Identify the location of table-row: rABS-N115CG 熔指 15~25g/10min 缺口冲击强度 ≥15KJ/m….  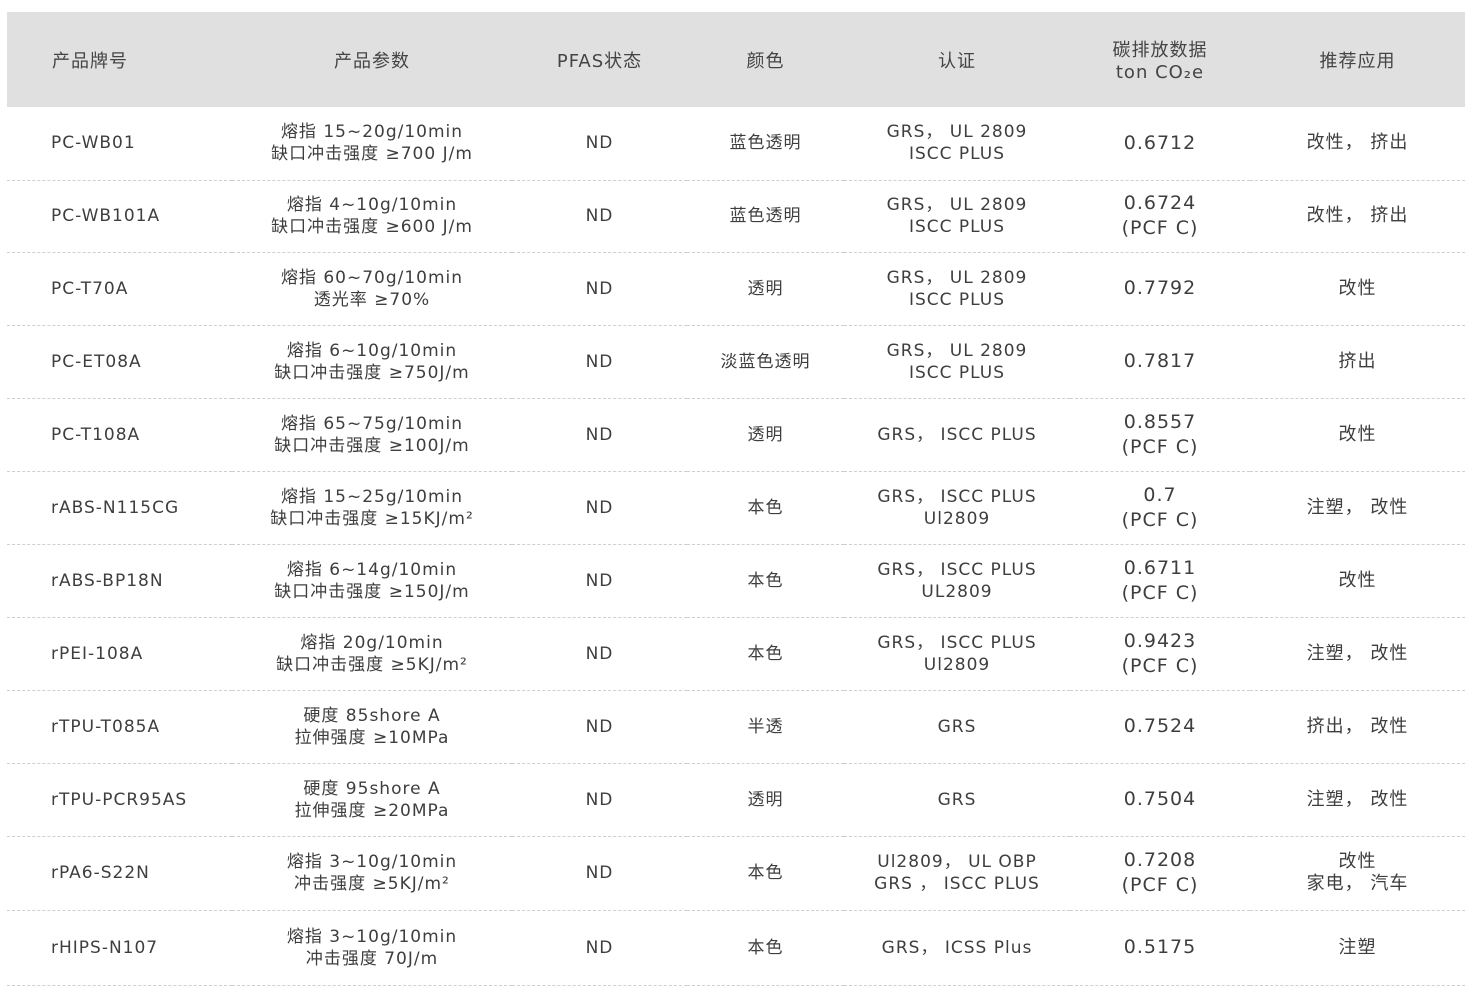
(736, 507).